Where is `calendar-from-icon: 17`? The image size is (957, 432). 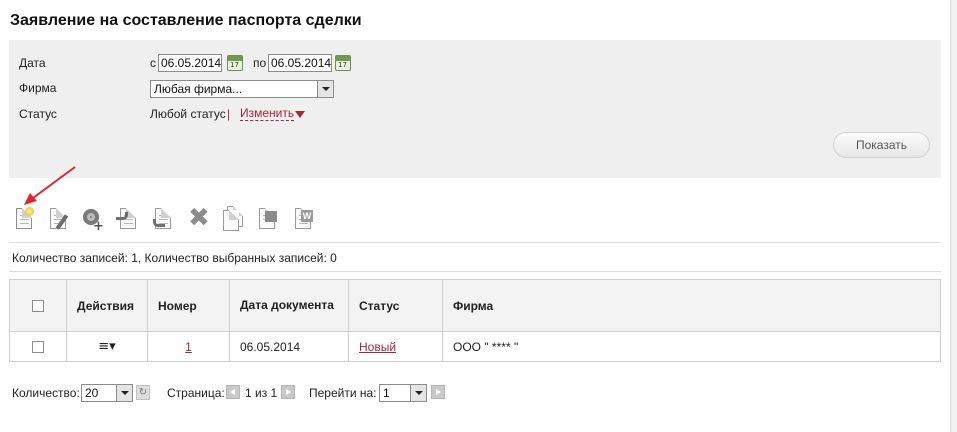
calendar-from-icon: 17 is located at coordinates (235, 63).